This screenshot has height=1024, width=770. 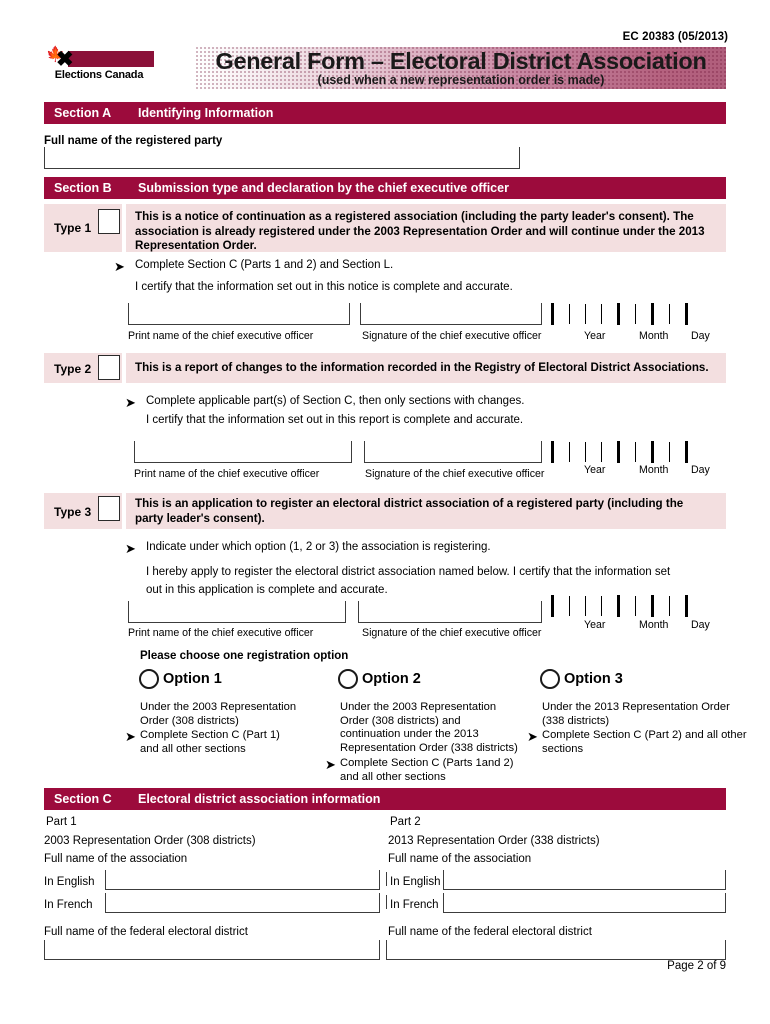 What do you see at coordinates (65, 59) in the screenshot?
I see `x-mark-icon: ✖` at bounding box center [65, 59].